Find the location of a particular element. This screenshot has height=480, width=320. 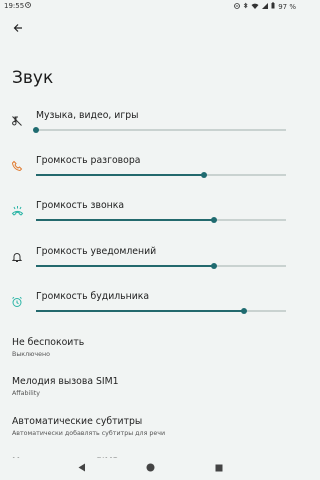

volume-row: Громкость будильника is located at coordinates (150, 313).